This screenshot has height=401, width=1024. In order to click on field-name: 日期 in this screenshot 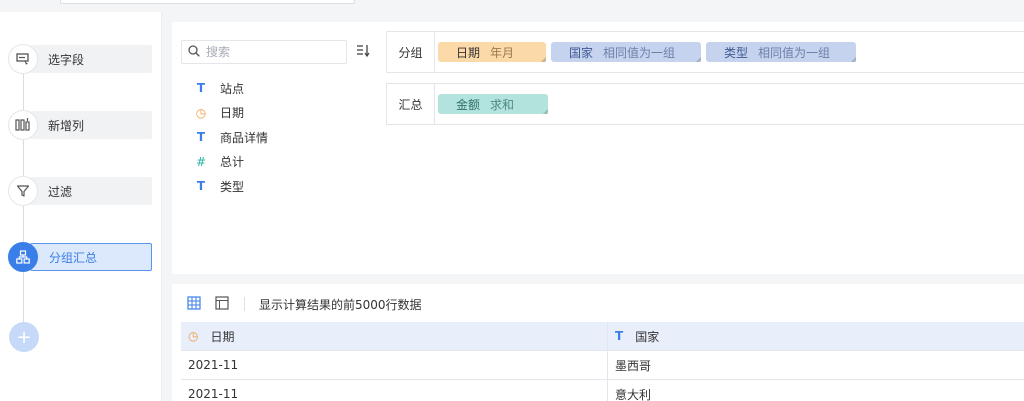, I will do `click(232, 113)`.